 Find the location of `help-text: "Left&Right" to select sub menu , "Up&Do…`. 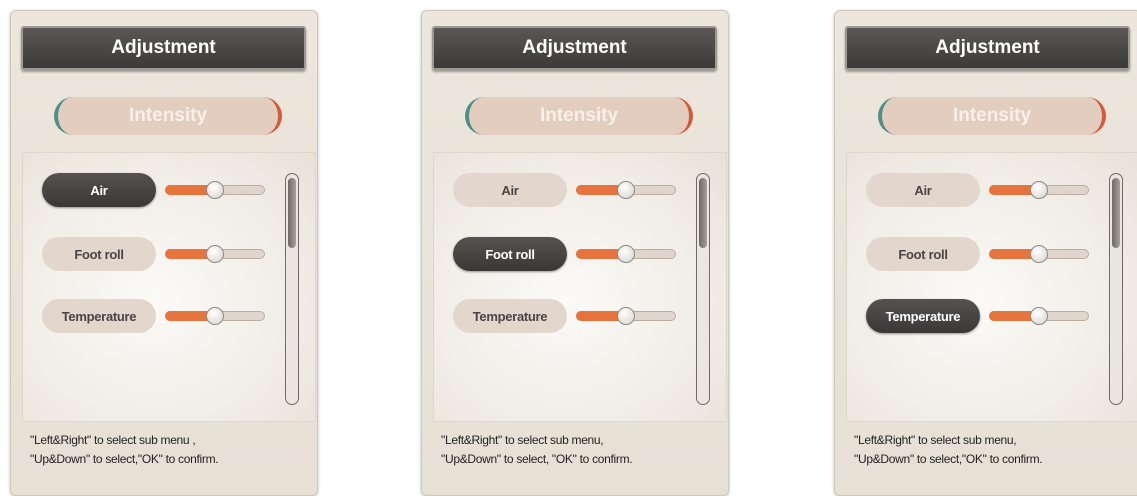

help-text: "Left&Right" to select sub menu , "Up&Do… is located at coordinates (124, 450).